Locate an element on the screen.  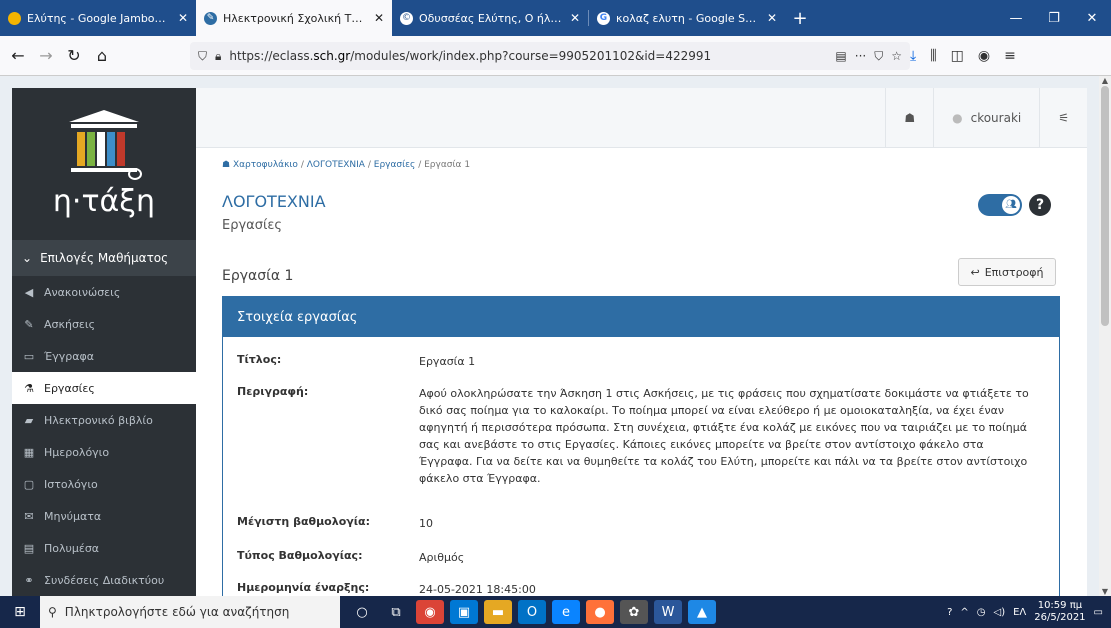
chevron-up-icon: ^ is located at coordinates (964, 612).